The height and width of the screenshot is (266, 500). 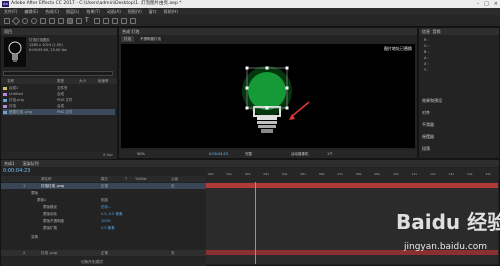 What do you see at coordinates (218, 154) in the screenshot?
I see `viewer-timecode: 0:00:04:23` at bounding box center [218, 154].